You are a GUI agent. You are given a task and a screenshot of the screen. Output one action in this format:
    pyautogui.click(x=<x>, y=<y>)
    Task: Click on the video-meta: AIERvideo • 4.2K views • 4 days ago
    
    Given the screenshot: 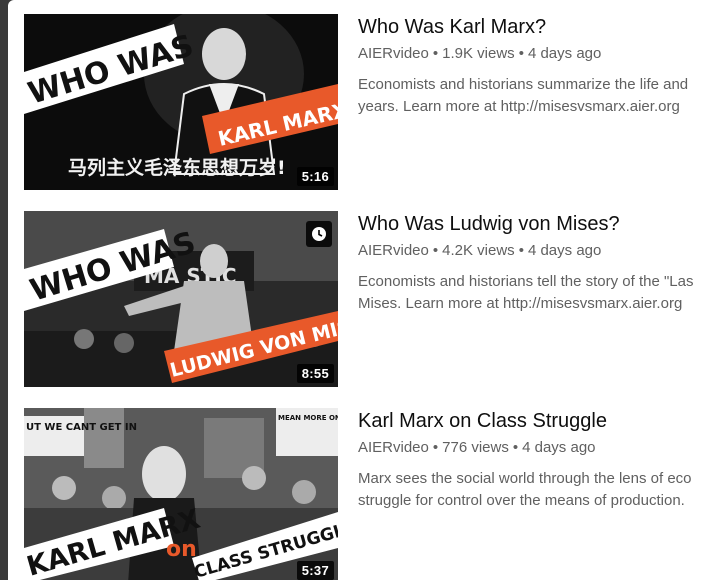 What is the action you would take?
    pyautogui.click(x=543, y=251)
    